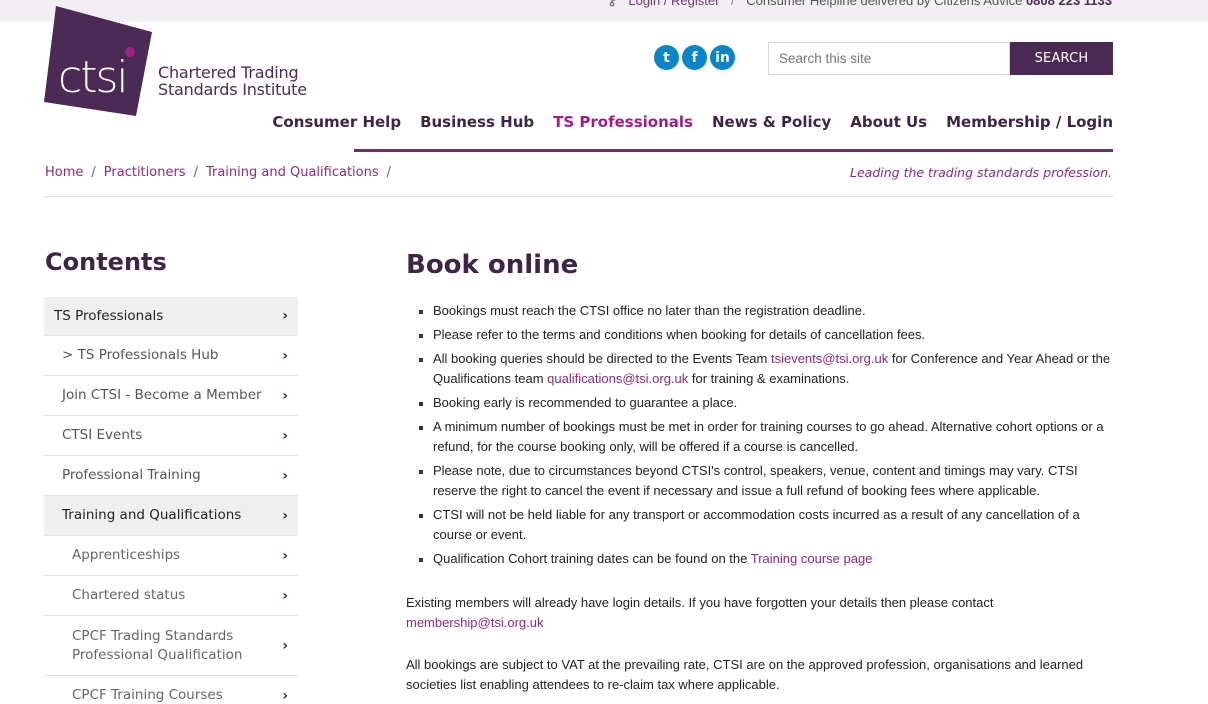  What do you see at coordinates (722, 57) in the screenshot?
I see `linkedin-icon: in` at bounding box center [722, 57].